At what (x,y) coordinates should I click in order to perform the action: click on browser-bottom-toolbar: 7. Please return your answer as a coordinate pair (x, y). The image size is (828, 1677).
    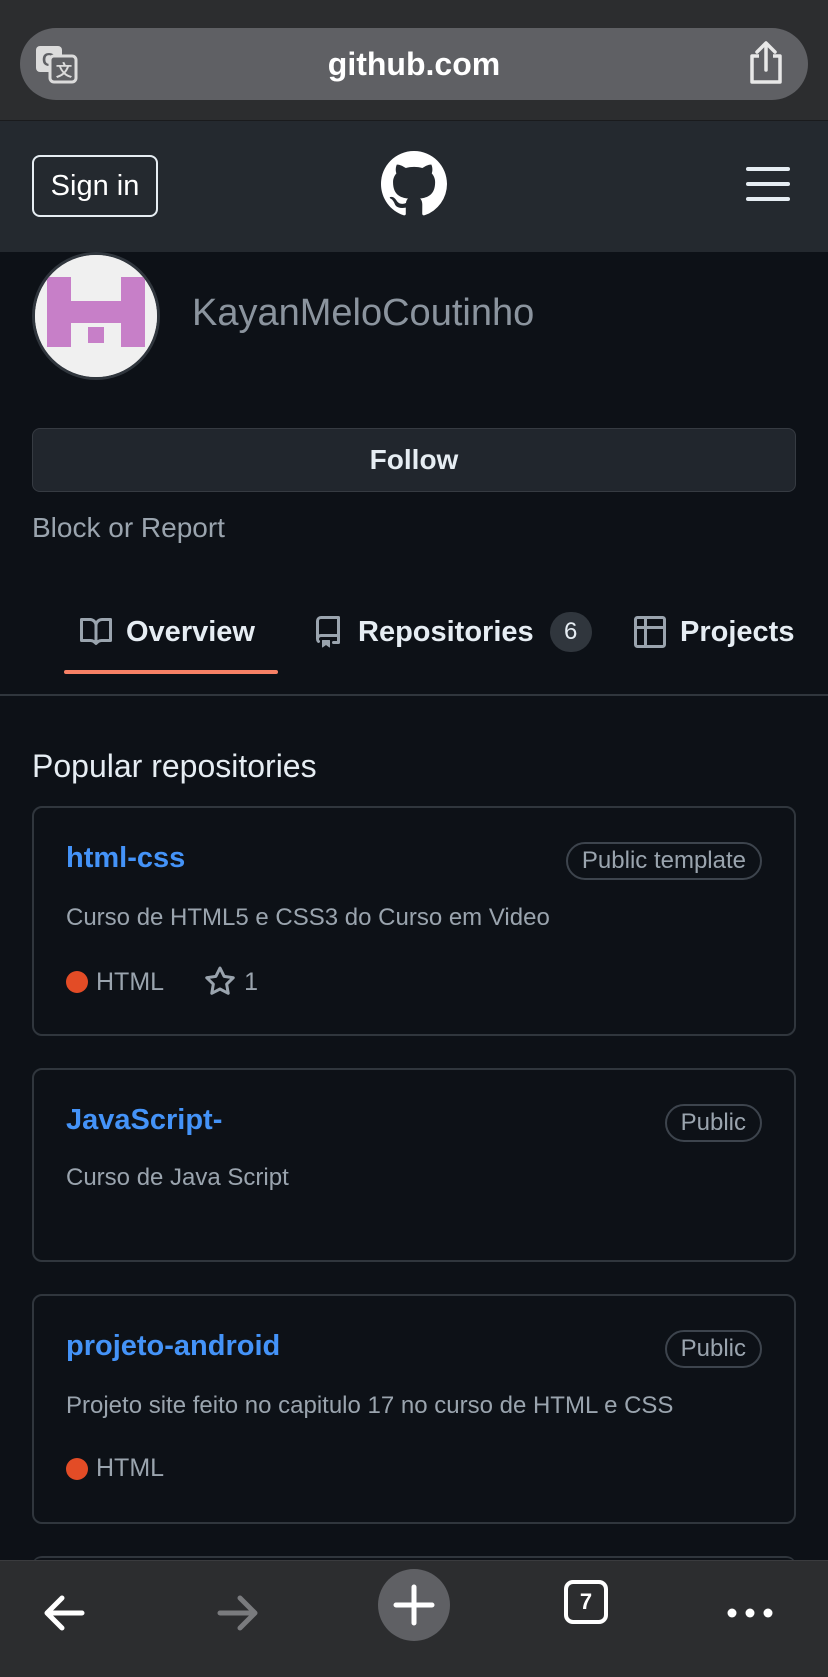
    Looking at the image, I should click on (414, 1618).